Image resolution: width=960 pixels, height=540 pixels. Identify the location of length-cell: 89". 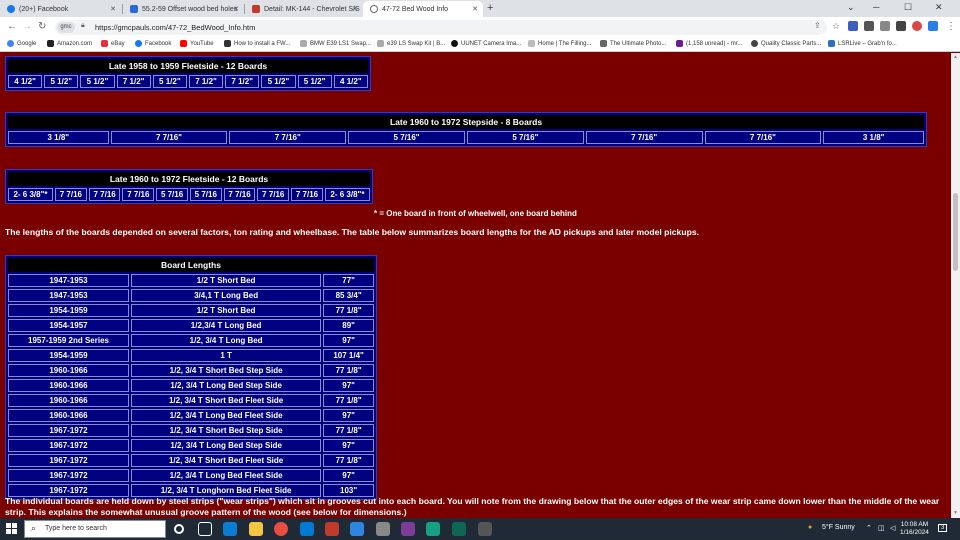
(348, 325).